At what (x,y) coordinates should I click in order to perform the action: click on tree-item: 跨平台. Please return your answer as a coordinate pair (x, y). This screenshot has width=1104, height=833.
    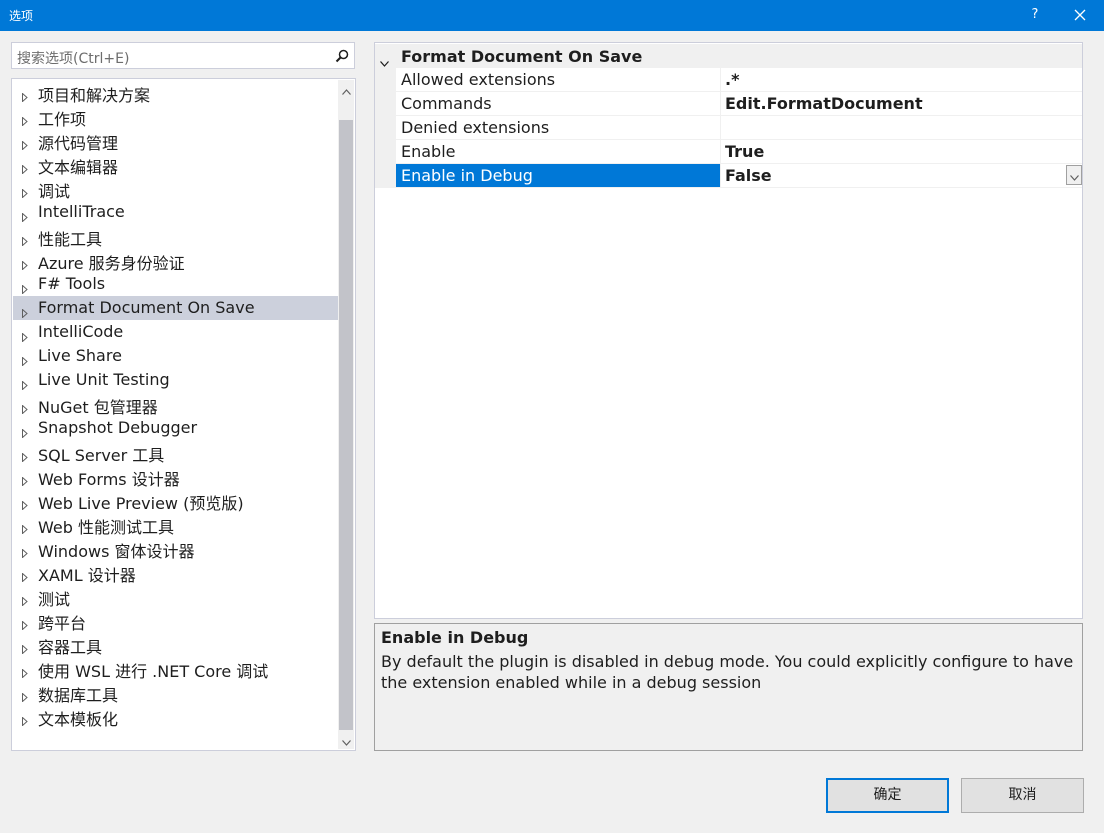
    Looking at the image, I should click on (175, 620).